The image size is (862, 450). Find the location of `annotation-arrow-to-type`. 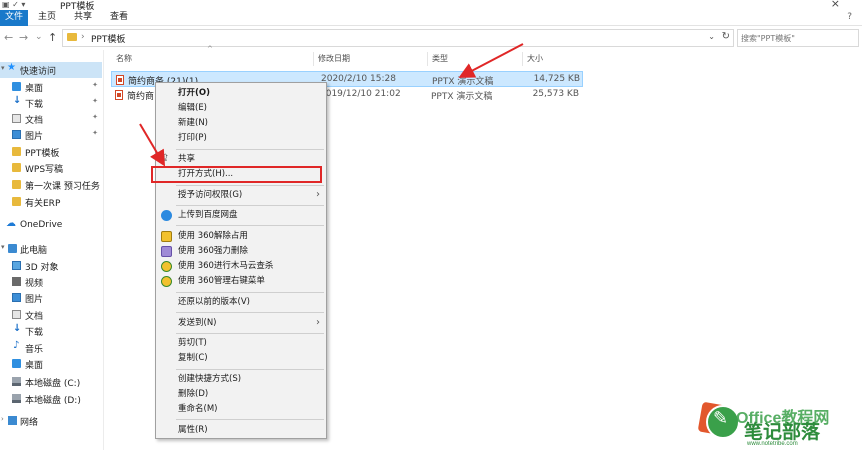

annotation-arrow-to-type is located at coordinates (491, 60).